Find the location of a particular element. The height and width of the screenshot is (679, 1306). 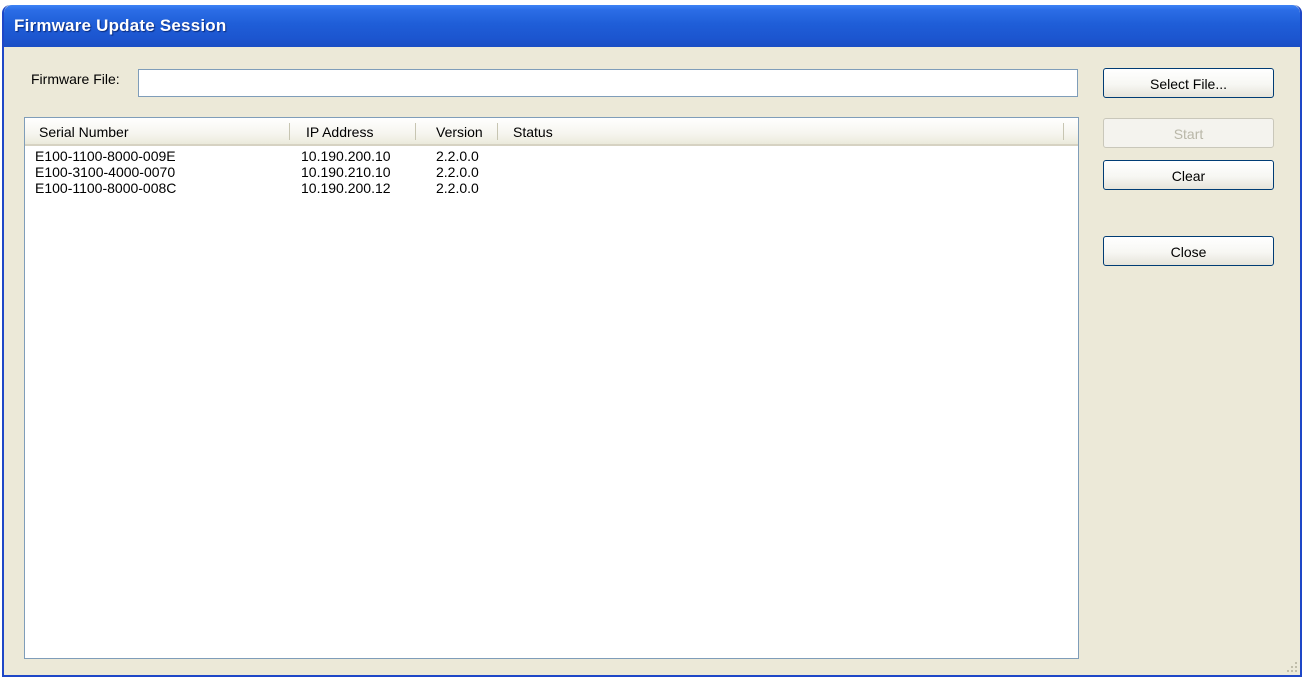

window-title: Firmware Update Session is located at coordinates (120, 25).